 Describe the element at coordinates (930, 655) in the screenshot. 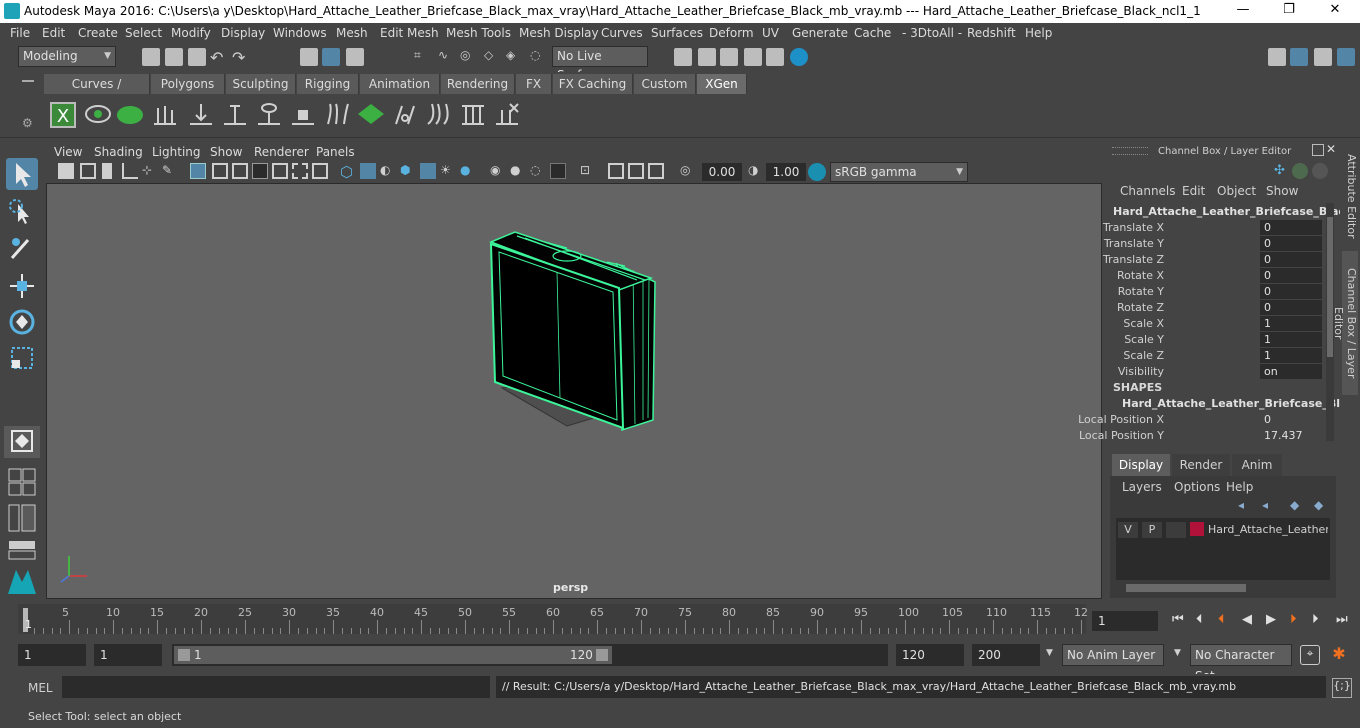

I see `playback-end-field: 120` at that location.